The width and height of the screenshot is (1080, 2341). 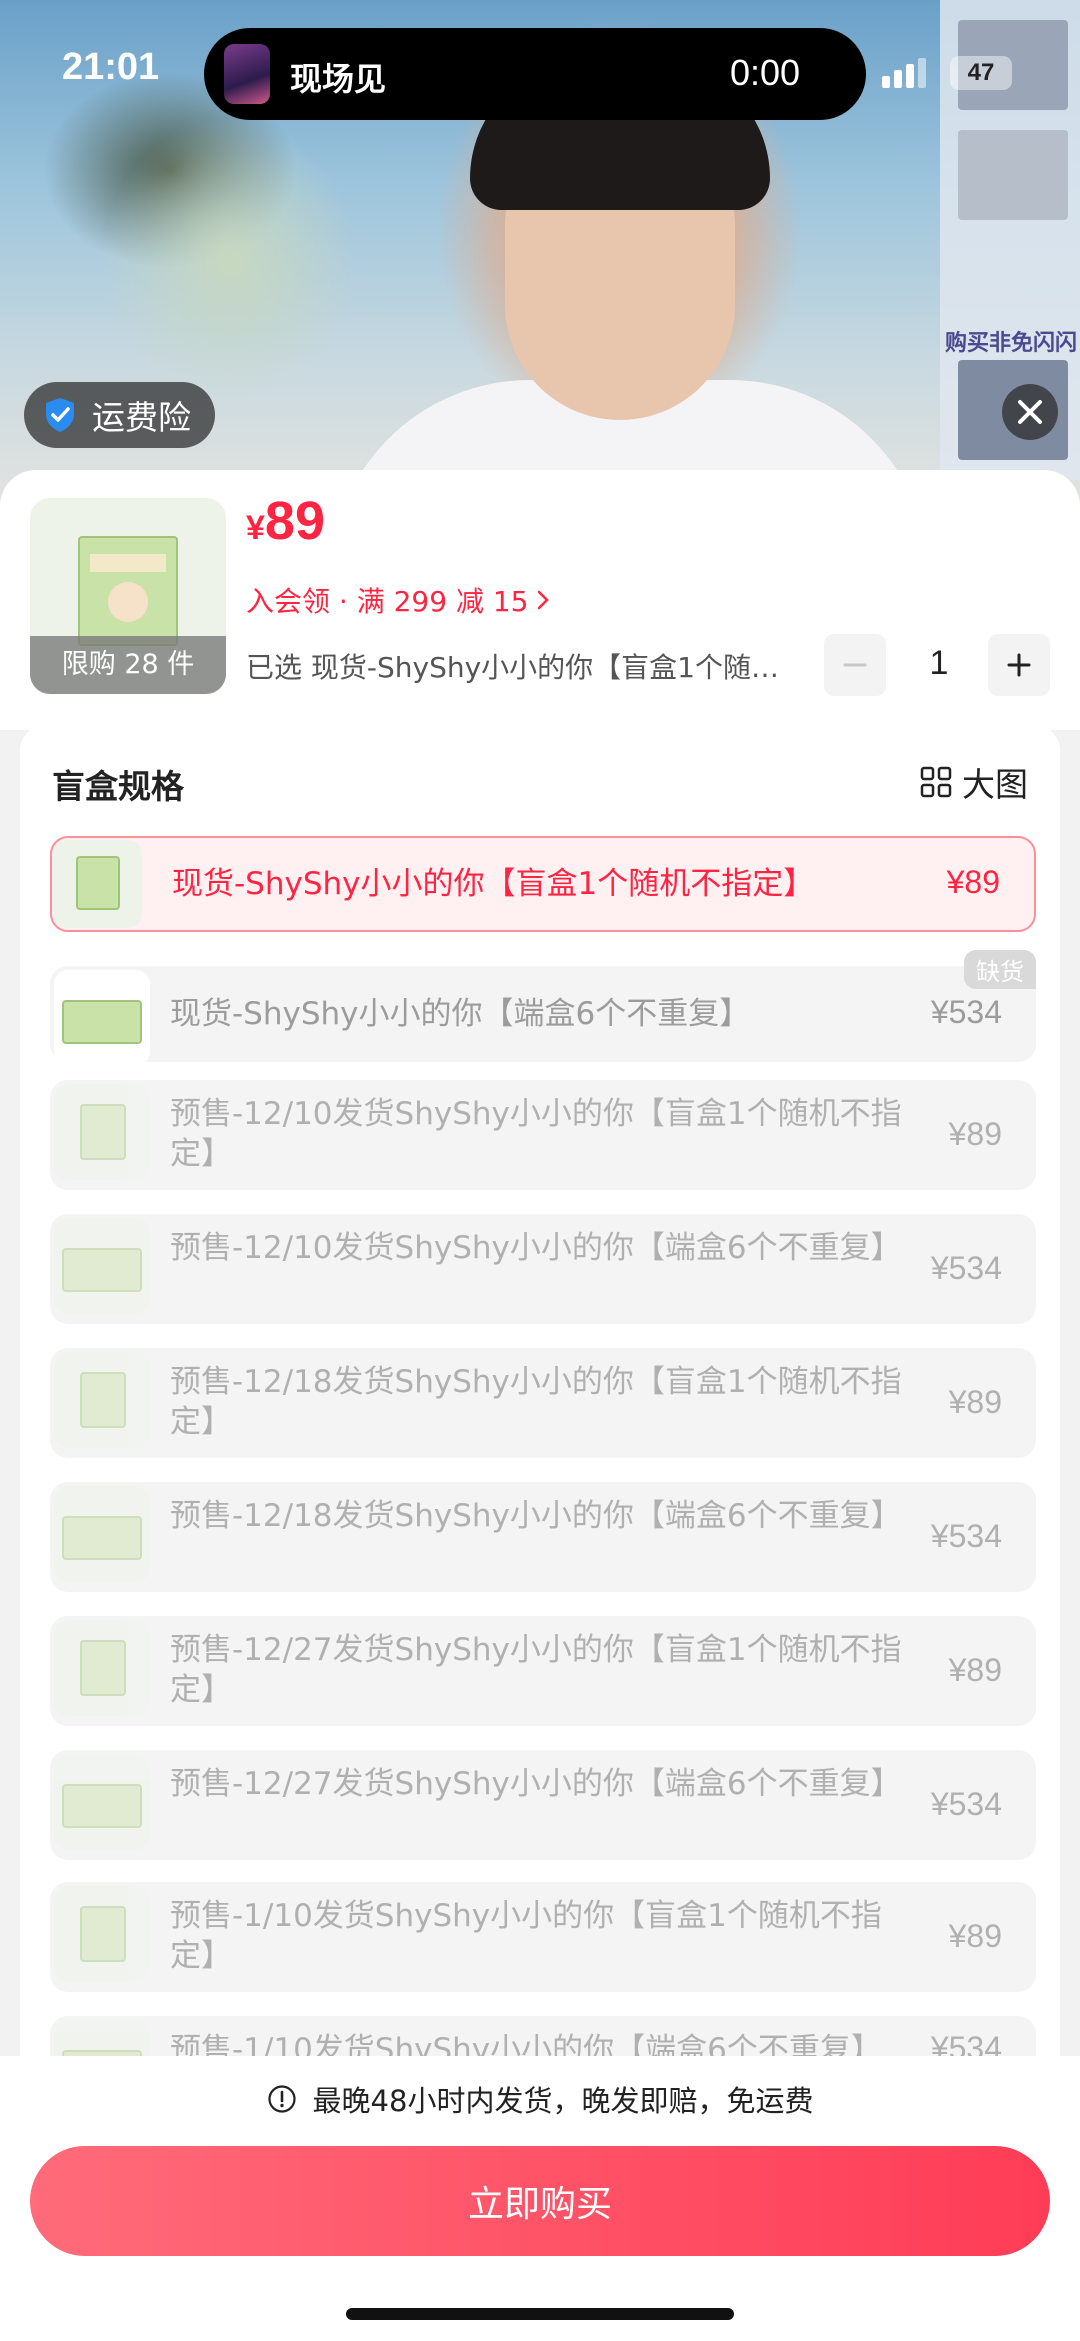 What do you see at coordinates (543, 1805) in the screenshot?
I see `spec-option: 预售-12/27发货ShyShy小小的你【端盒6个不重复】 ¥534` at bounding box center [543, 1805].